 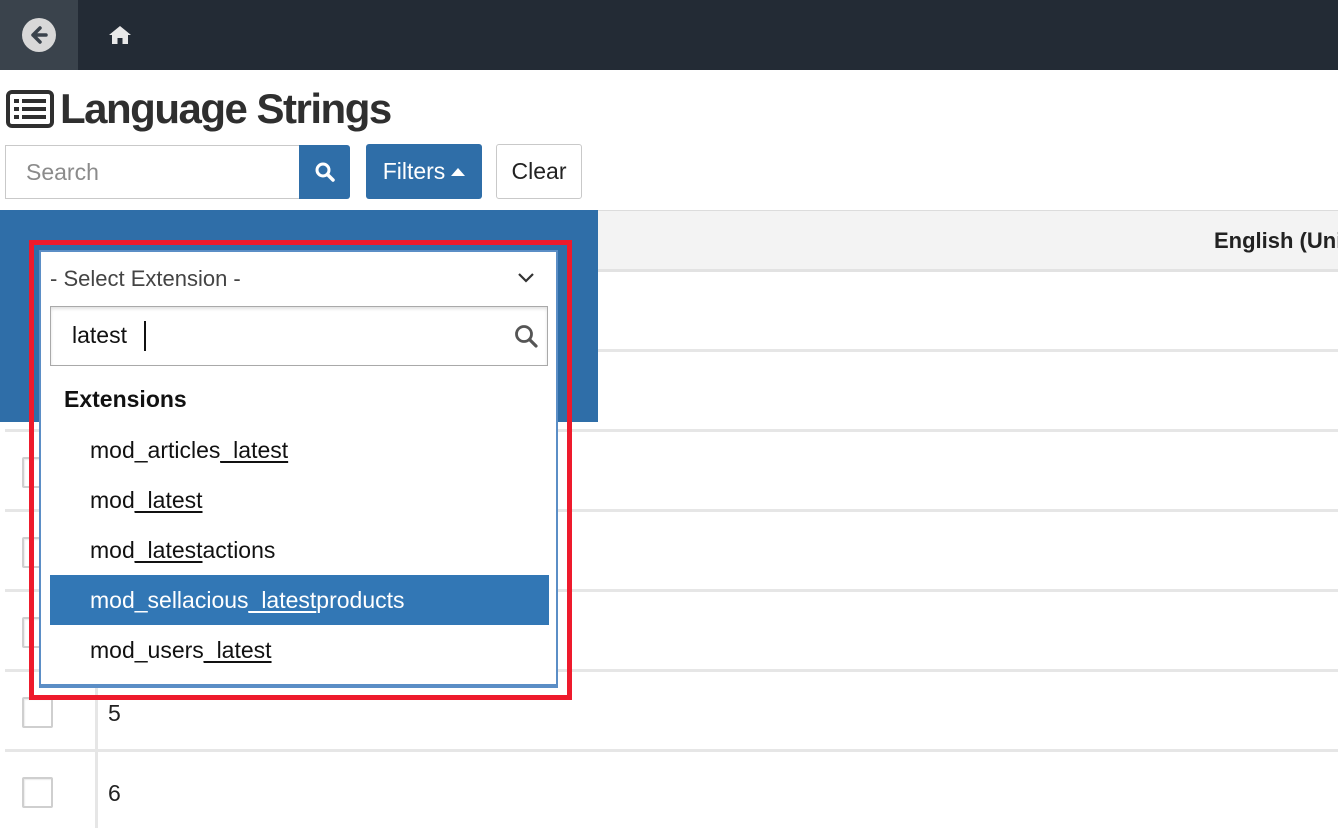 What do you see at coordinates (669, 35) in the screenshot?
I see `top-navbar` at bounding box center [669, 35].